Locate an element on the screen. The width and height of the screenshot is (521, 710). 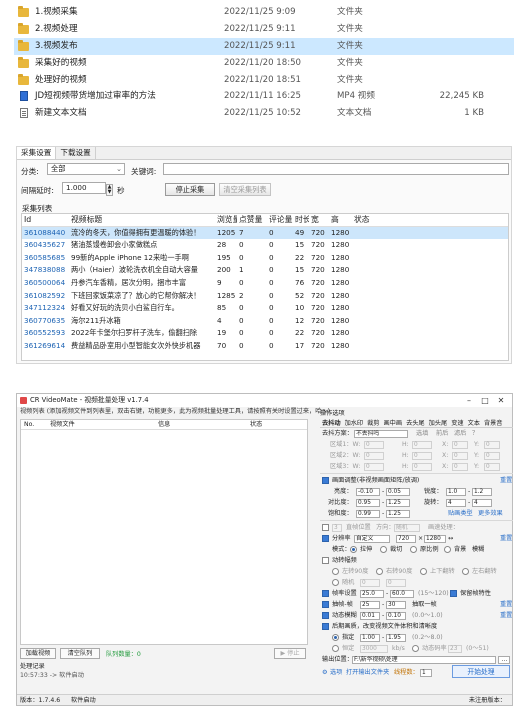
mode-stretch-radio is located at coordinates (353, 549).